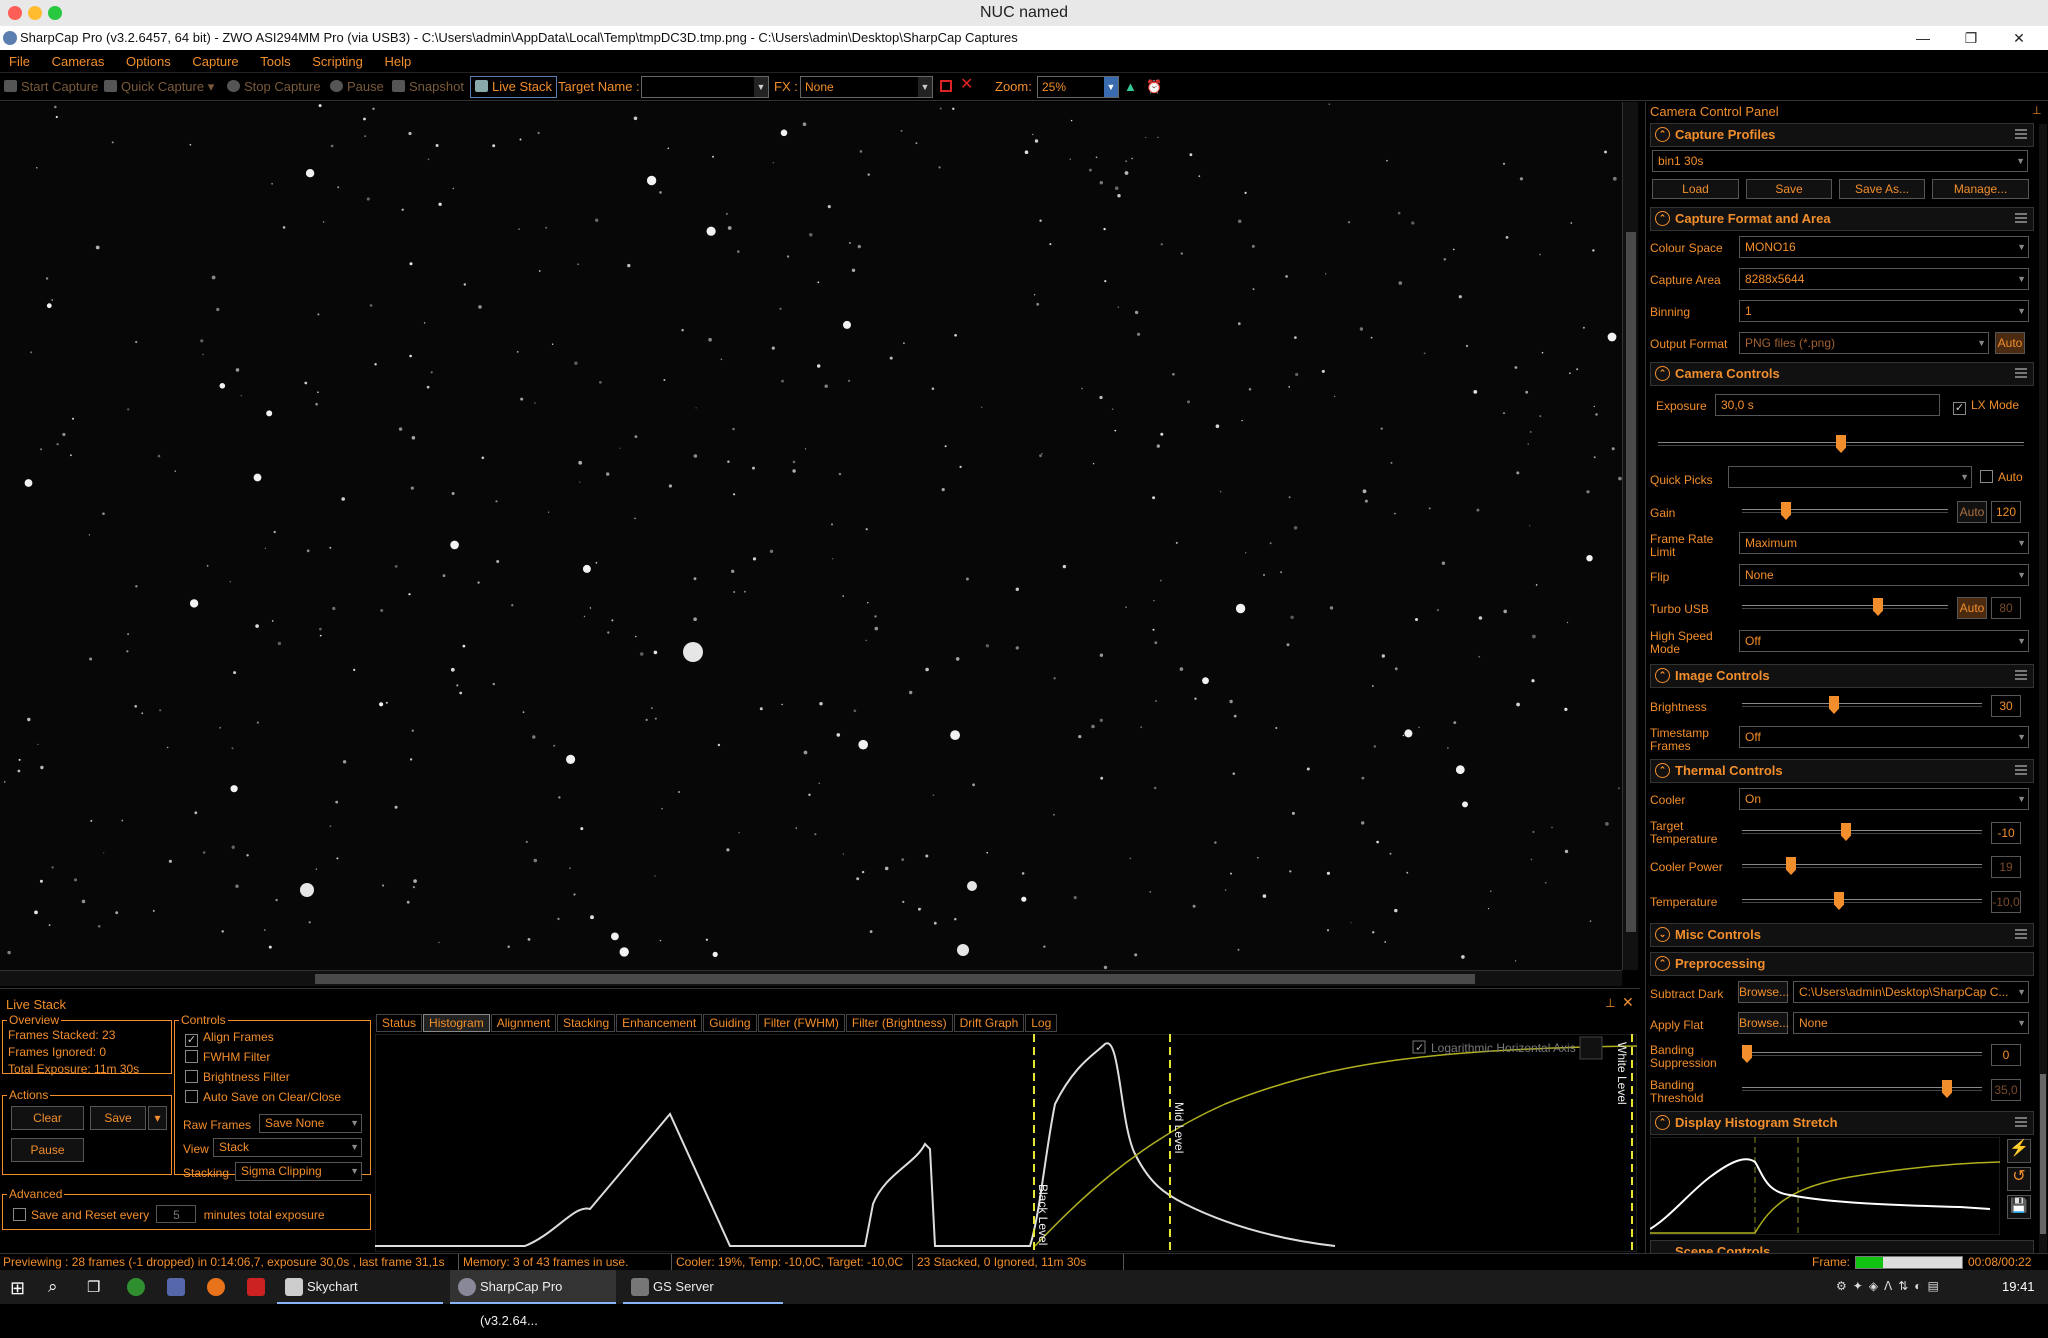 The image size is (2048, 1338). What do you see at coordinates (1827, 405) in the screenshot?
I see `exposure-input: 30,0 s` at bounding box center [1827, 405].